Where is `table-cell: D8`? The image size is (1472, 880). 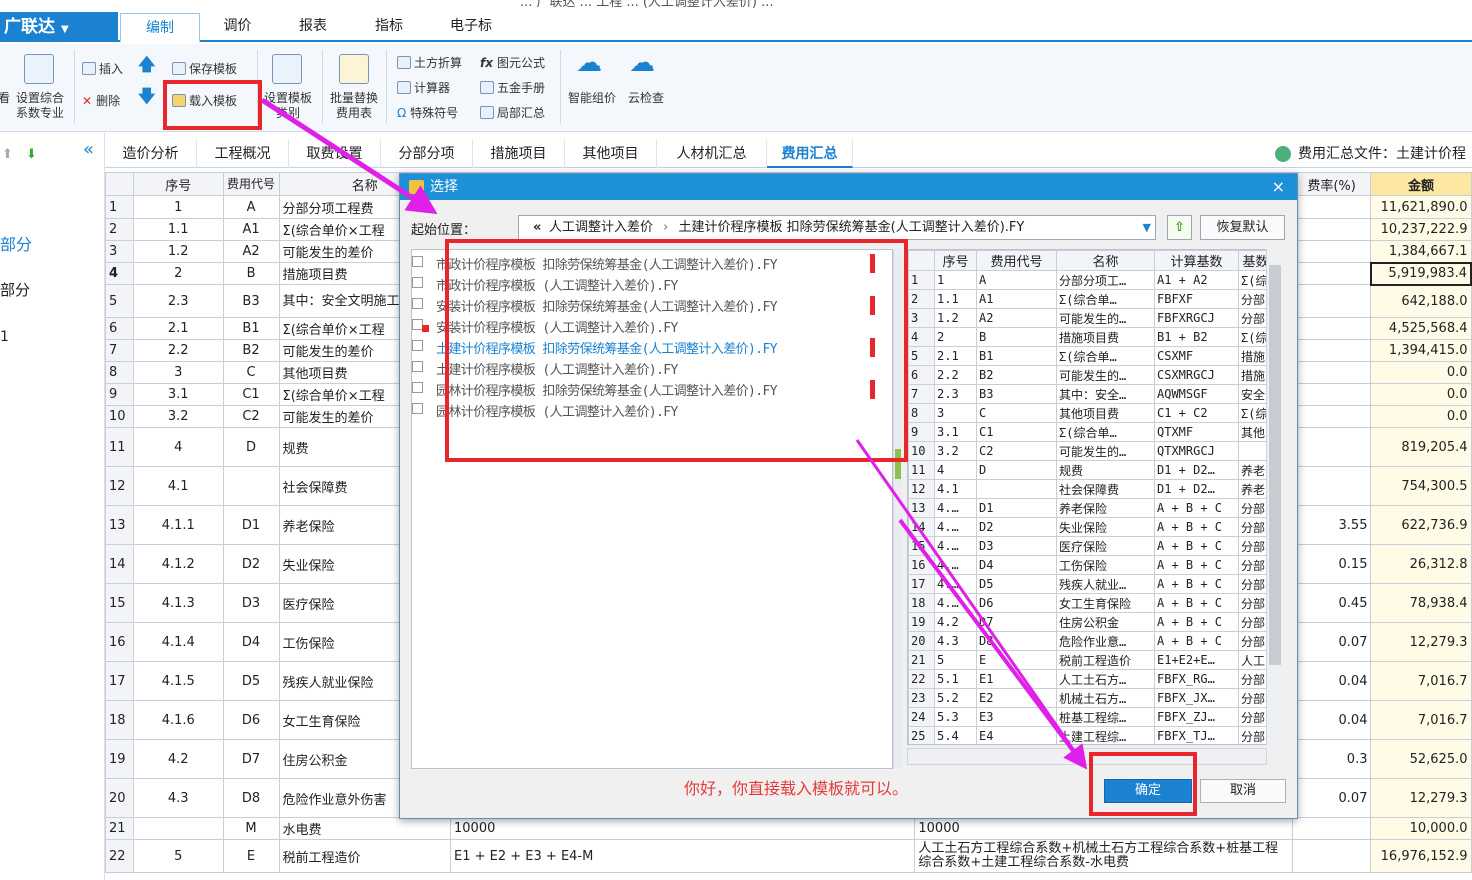 table-cell: D8 is located at coordinates (251, 798).